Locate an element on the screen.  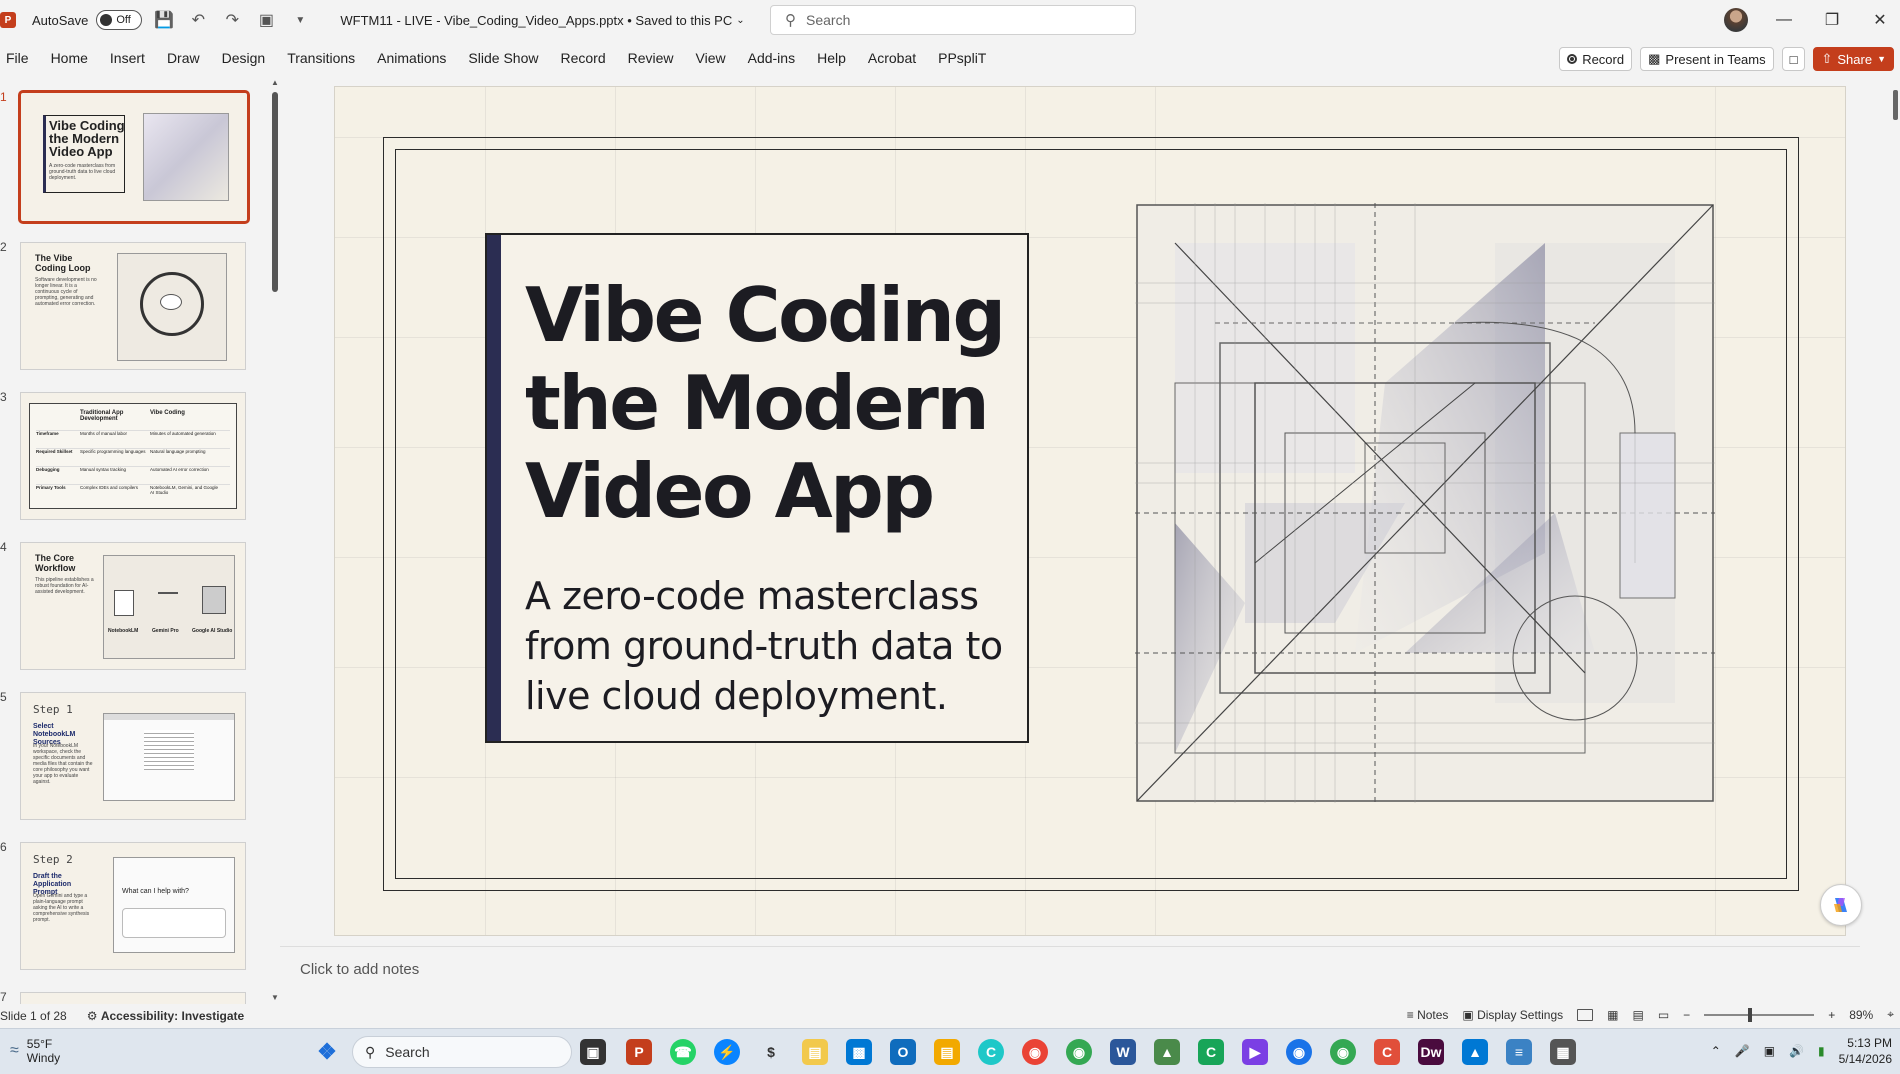
capcut-icon: C is located at coordinates (1387, 1052).